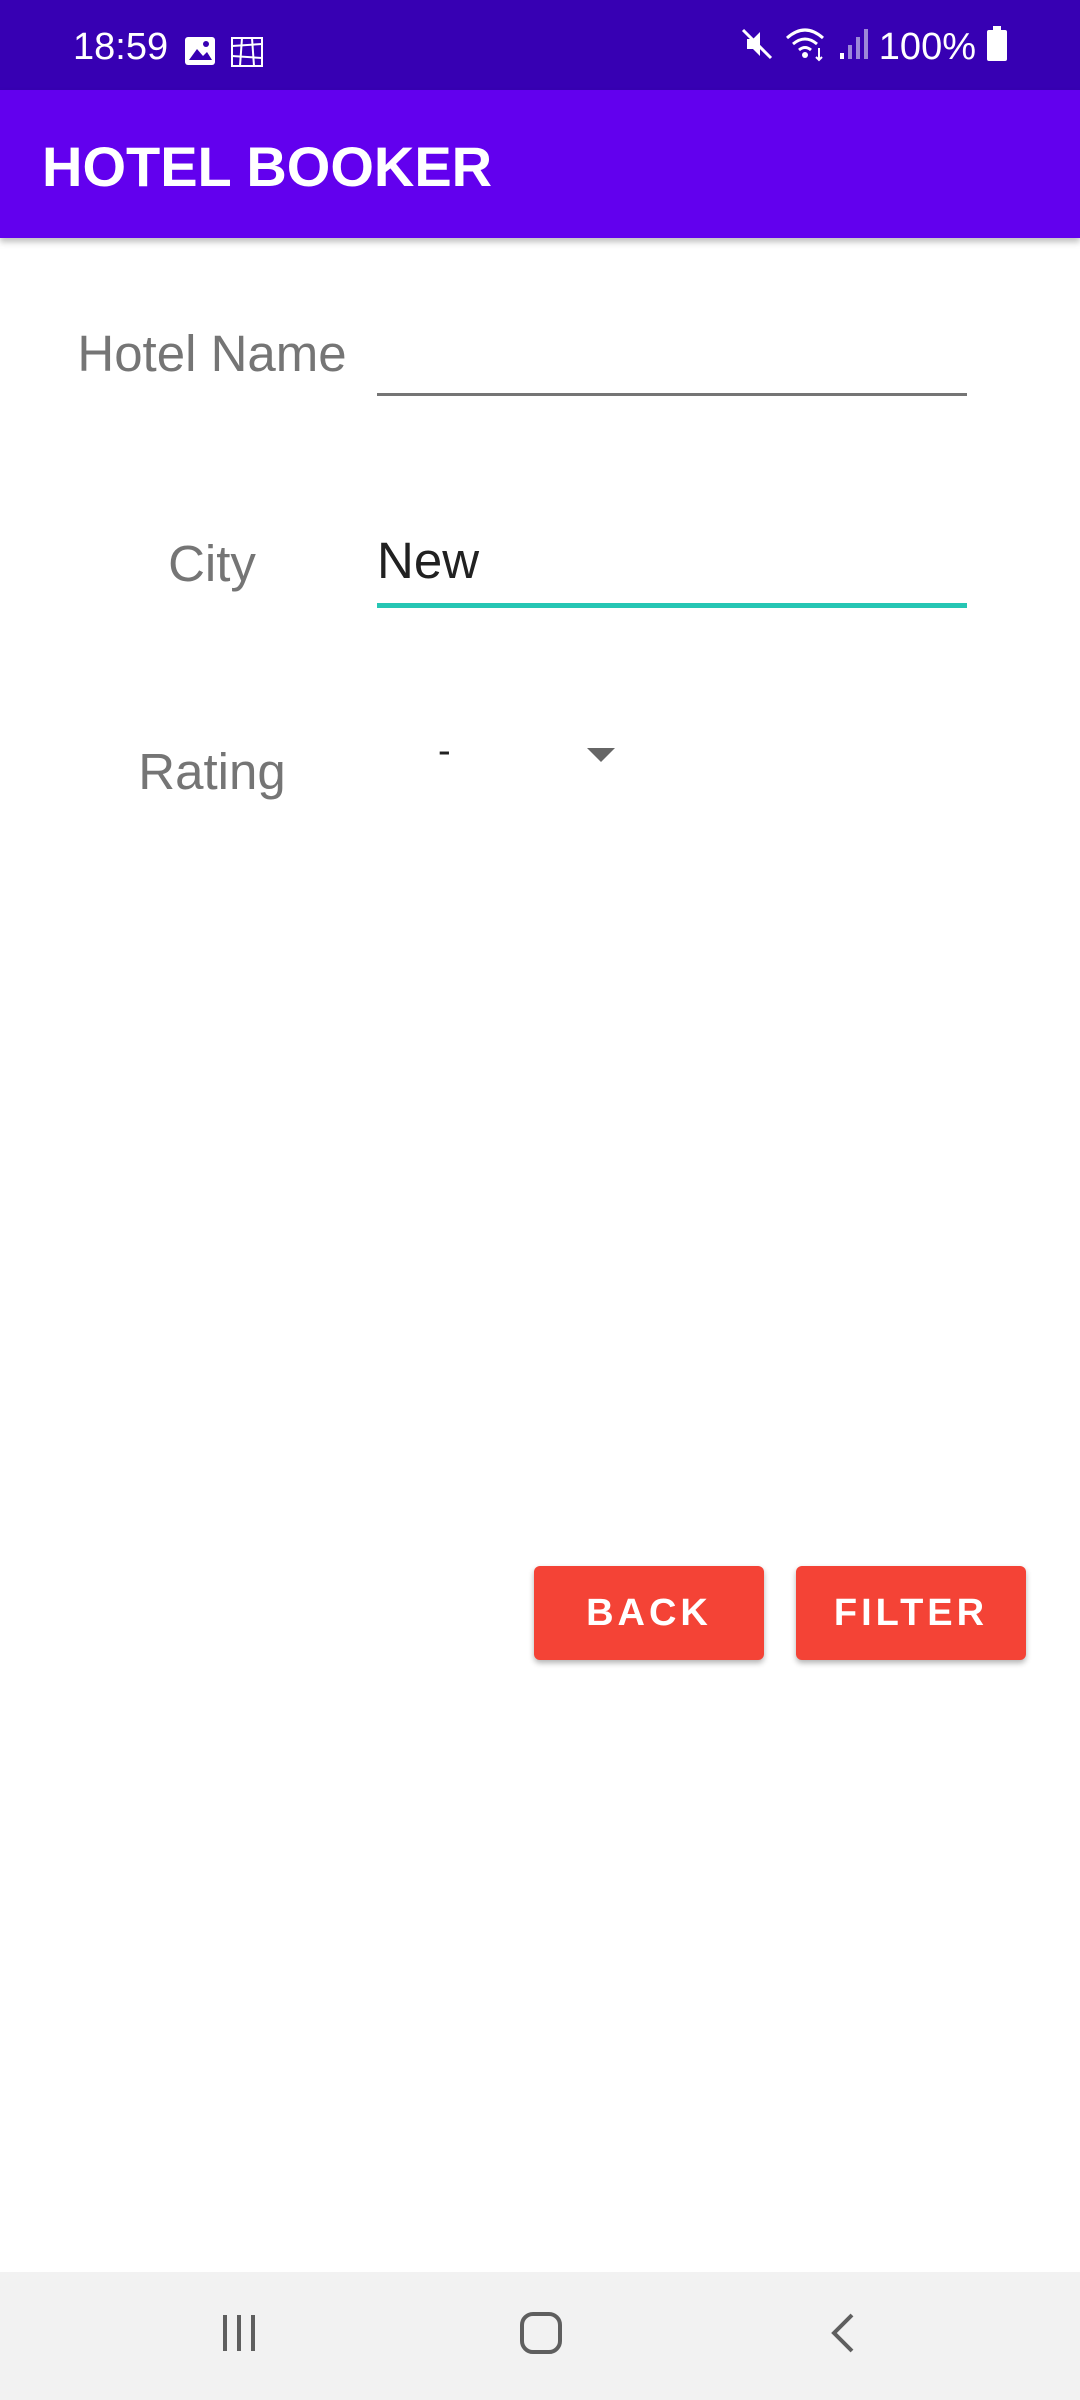 This screenshot has width=1080, height=2400. Describe the element at coordinates (212, 771) in the screenshot. I see `rating-label: Rating` at that location.